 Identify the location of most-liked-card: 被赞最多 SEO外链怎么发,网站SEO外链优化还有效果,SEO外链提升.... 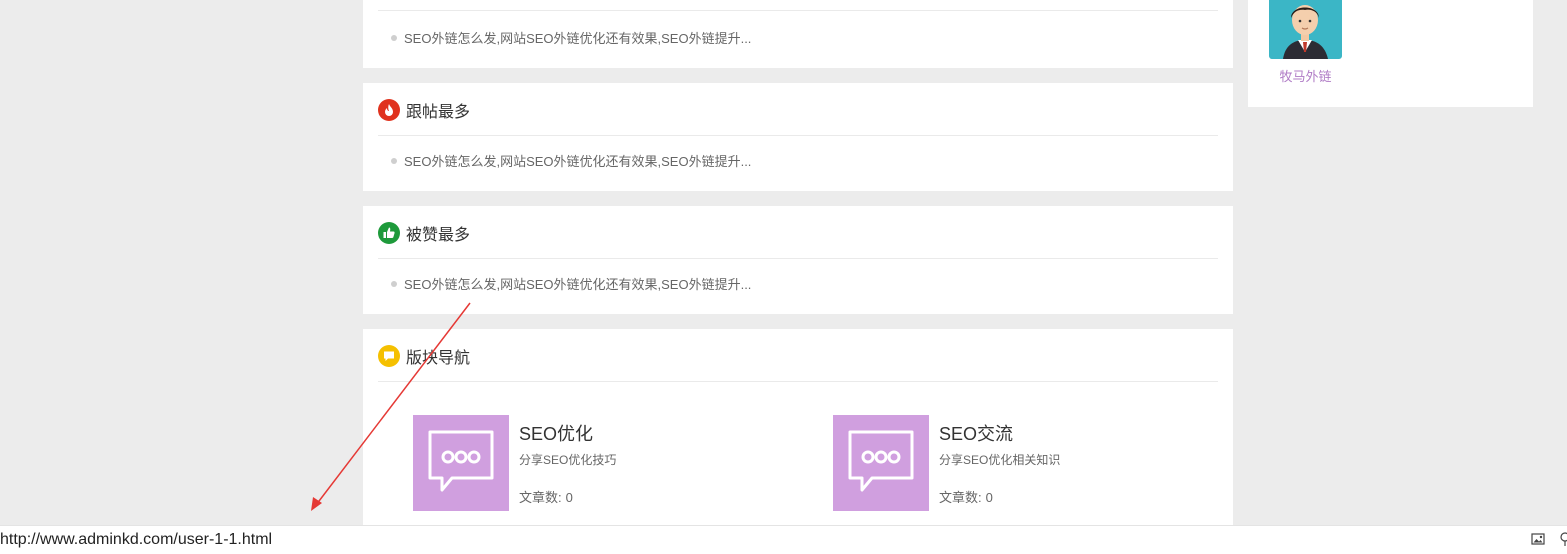
(798, 260).